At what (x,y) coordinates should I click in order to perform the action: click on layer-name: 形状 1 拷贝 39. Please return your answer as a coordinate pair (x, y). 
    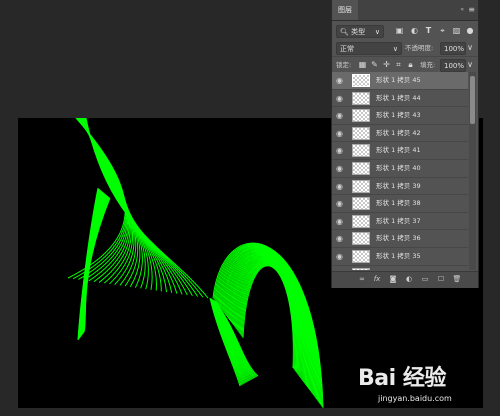
    Looking at the image, I should click on (398, 185).